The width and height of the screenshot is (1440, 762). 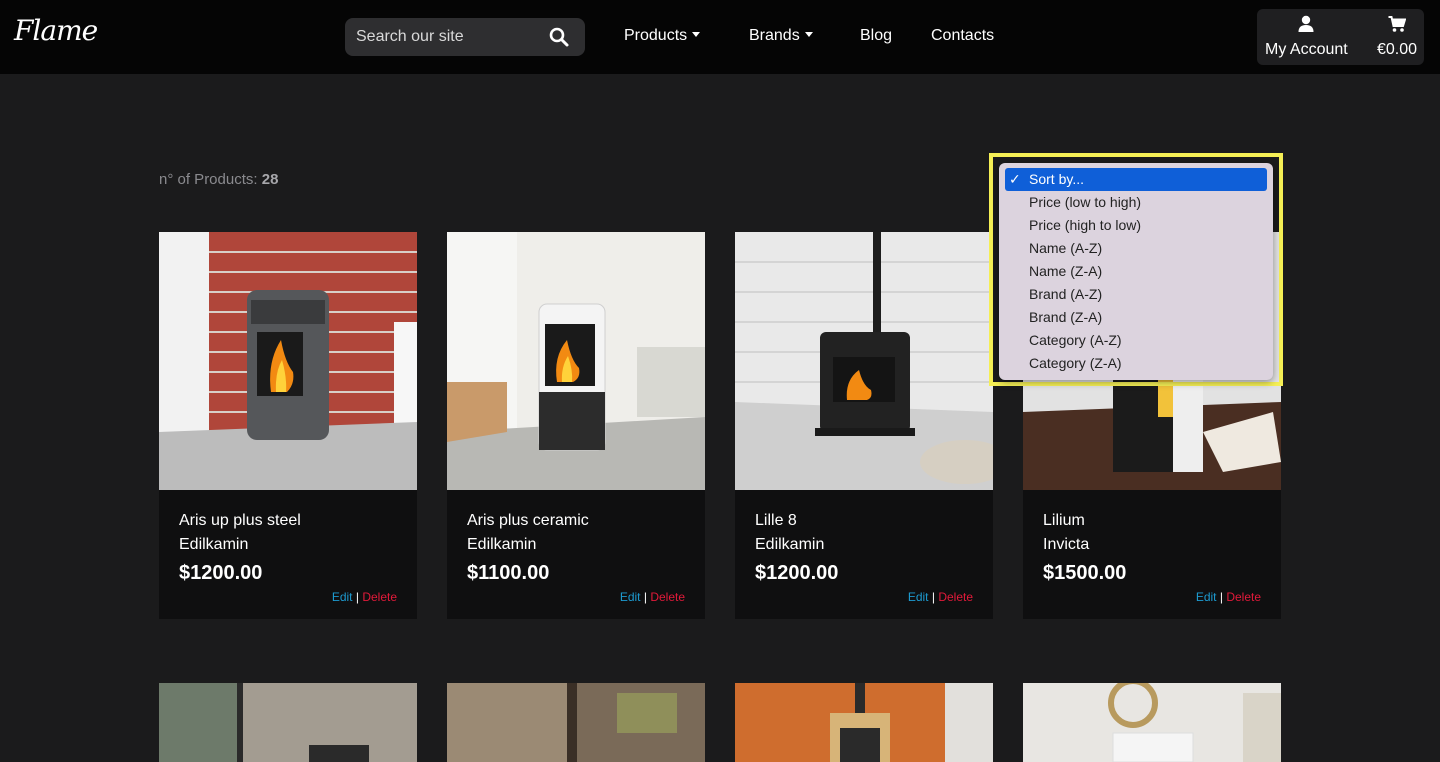 What do you see at coordinates (445, 37) in the screenshot?
I see `search-input` at bounding box center [445, 37].